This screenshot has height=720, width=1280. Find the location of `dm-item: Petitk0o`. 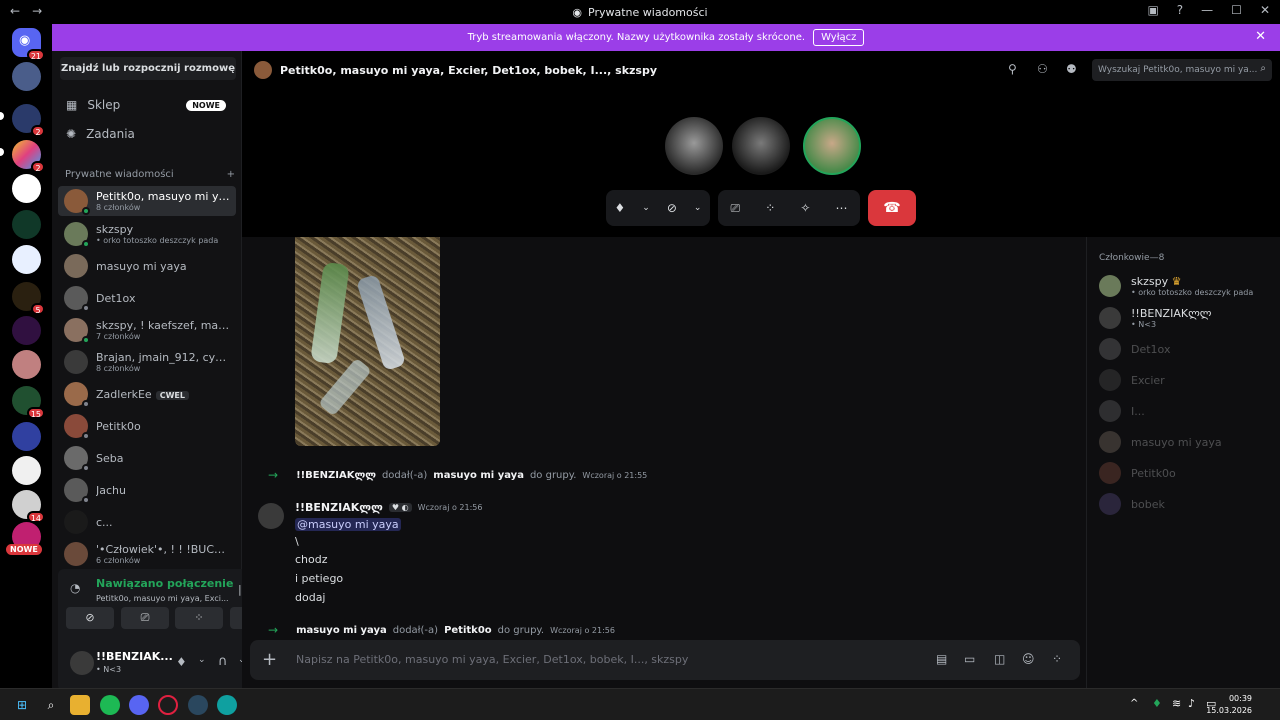

dm-item: Petitk0o is located at coordinates (147, 426).